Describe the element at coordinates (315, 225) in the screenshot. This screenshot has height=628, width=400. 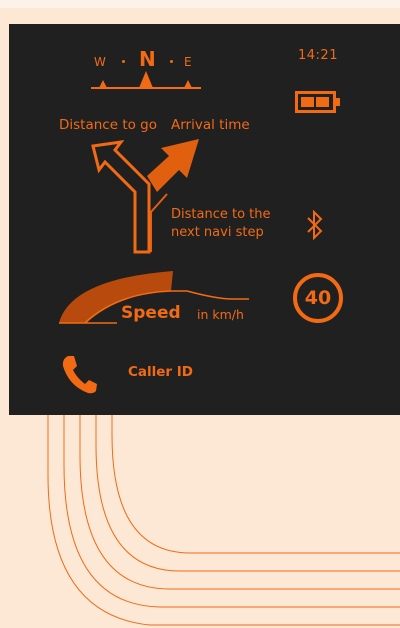
I see `bluetooth-icon` at that location.